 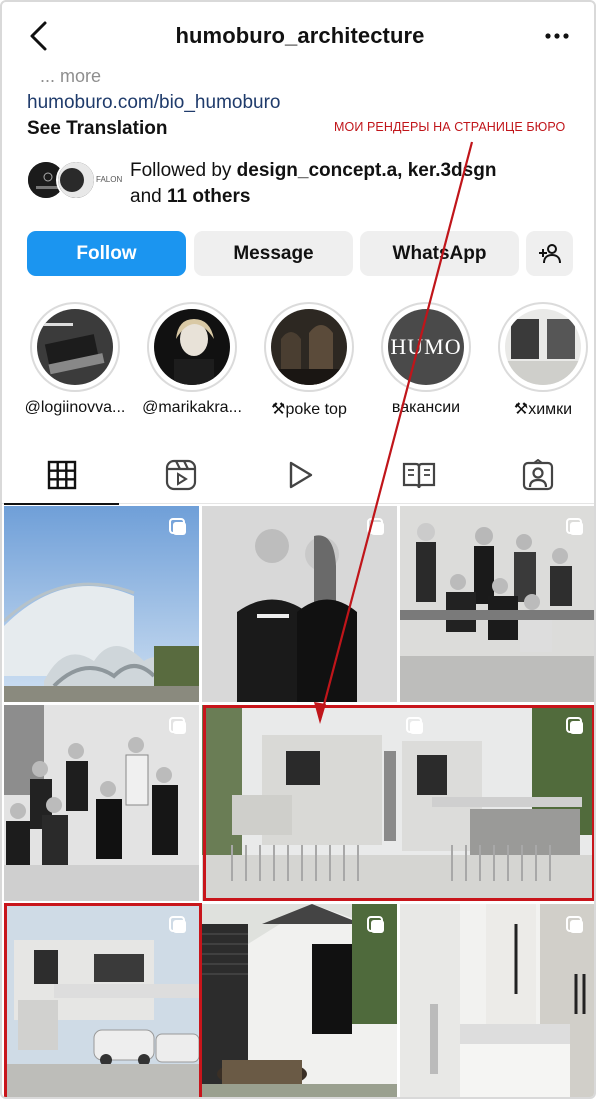 What do you see at coordinates (394, 432) in the screenshot?
I see `annotation-arrow` at bounding box center [394, 432].